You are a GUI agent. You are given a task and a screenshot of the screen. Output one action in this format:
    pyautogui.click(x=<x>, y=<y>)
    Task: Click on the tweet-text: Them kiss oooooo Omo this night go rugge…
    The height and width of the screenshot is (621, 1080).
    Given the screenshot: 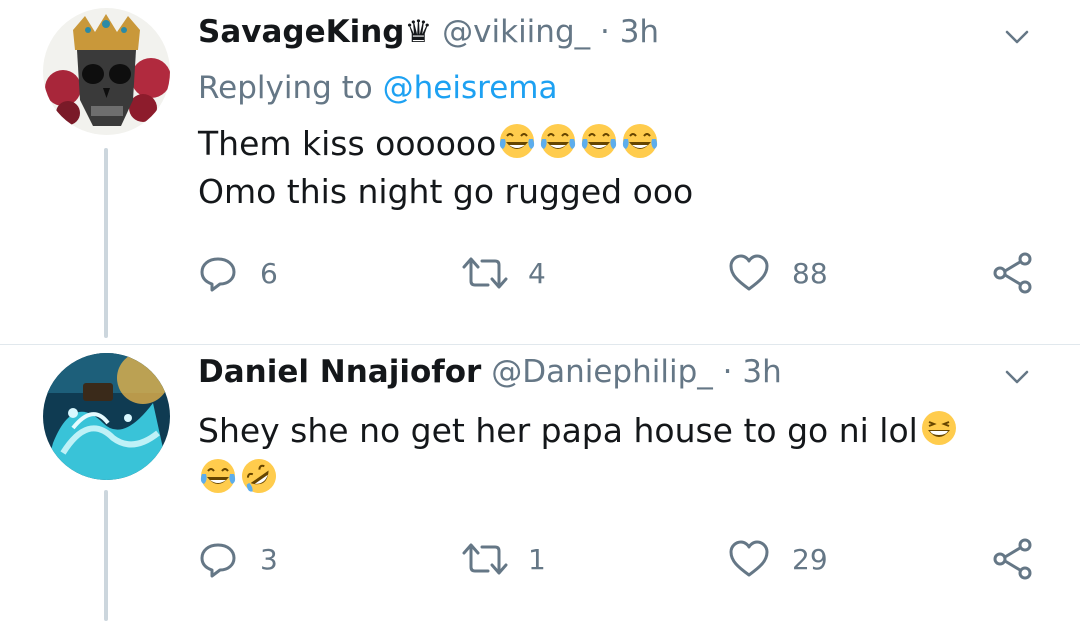 What is the action you would take?
    pyautogui.click(x=445, y=168)
    